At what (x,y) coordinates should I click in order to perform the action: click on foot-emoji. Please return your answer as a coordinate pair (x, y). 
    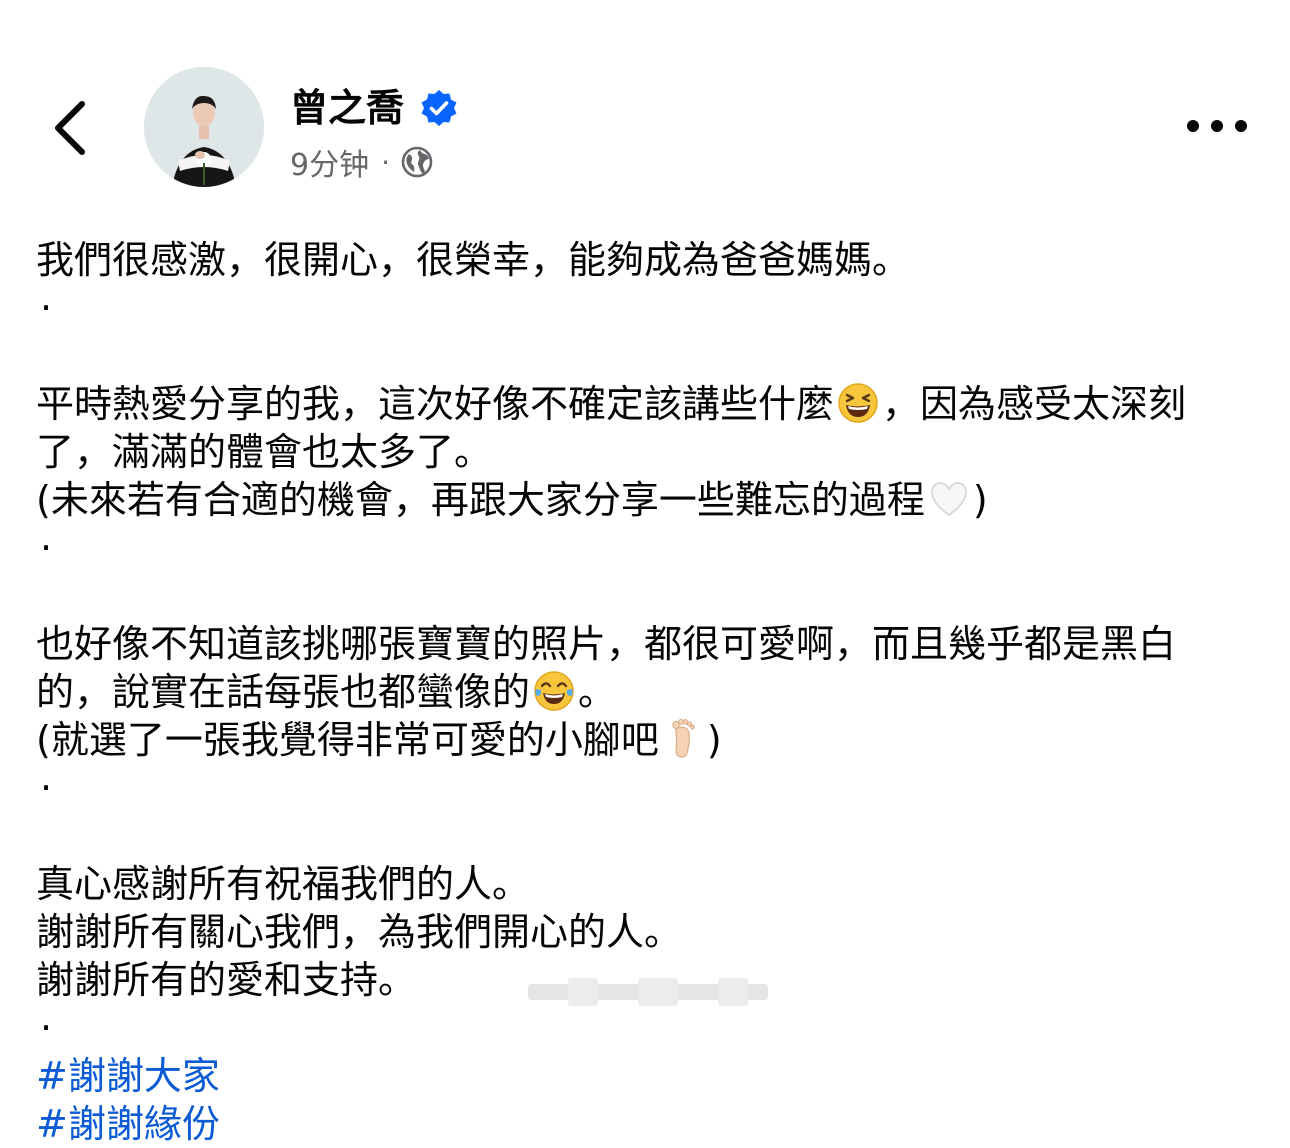
    Looking at the image, I should click on (683, 739).